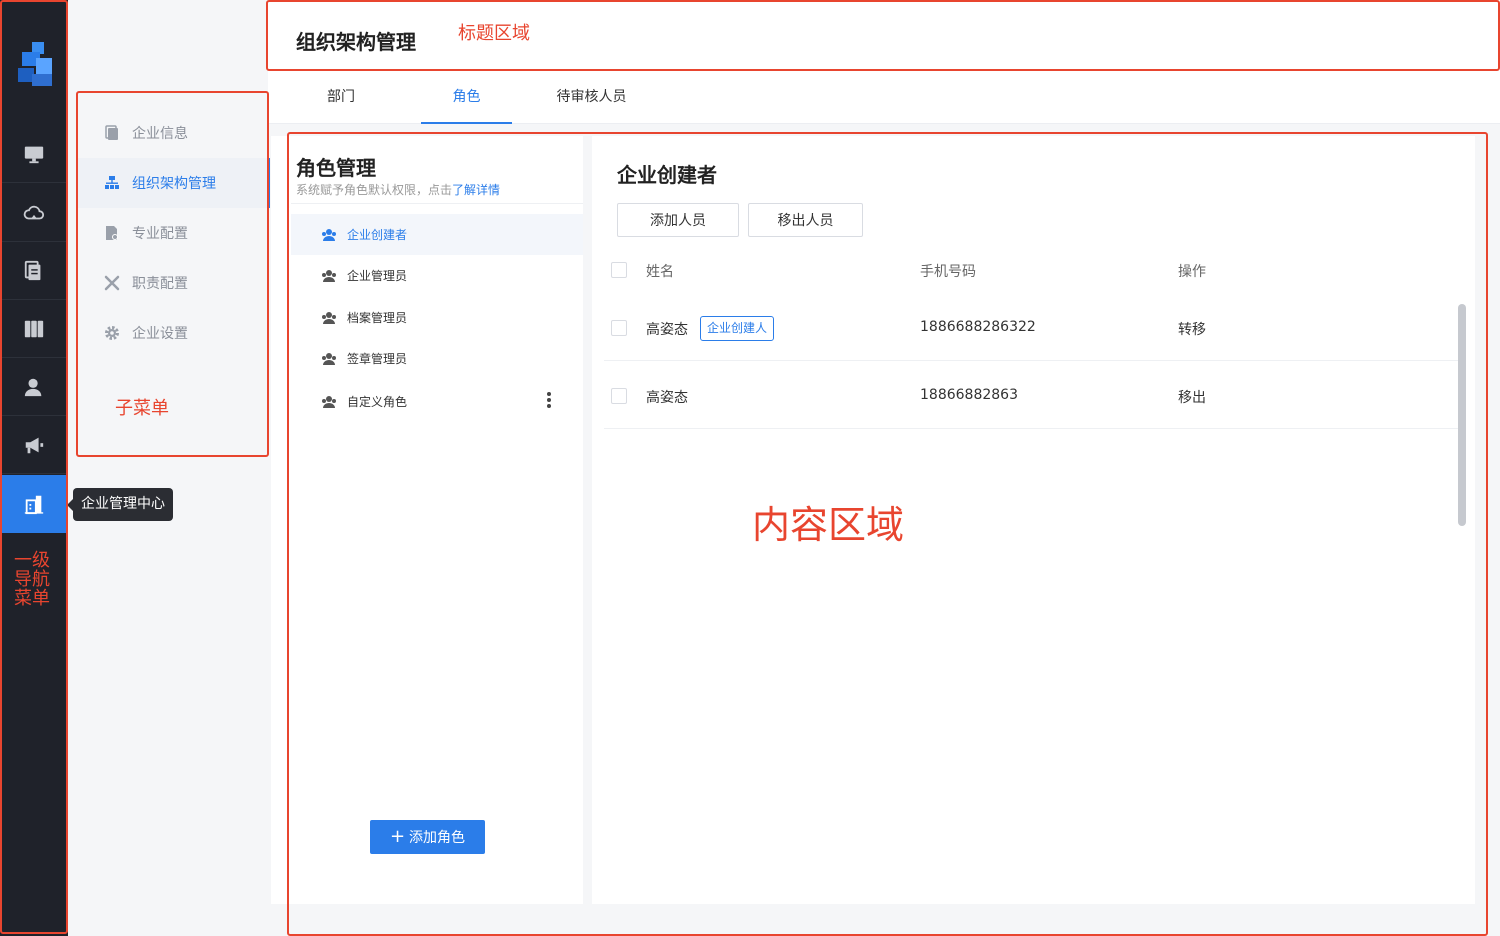  Describe the element at coordinates (1192, 329) in the screenshot. I see `transfer-link: 转移` at that location.